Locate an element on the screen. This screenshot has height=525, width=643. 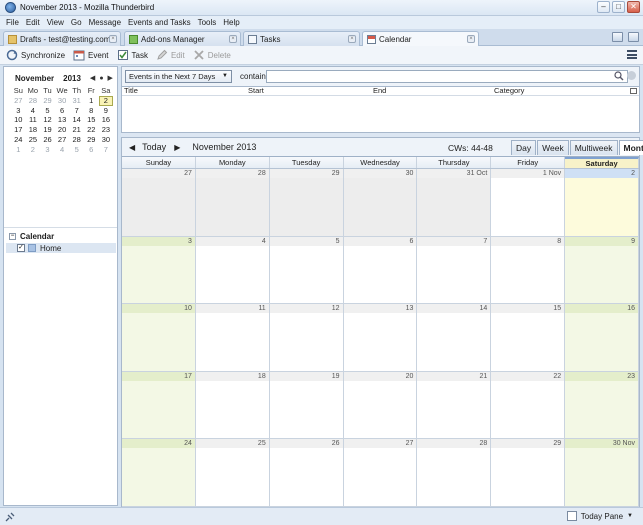
mini-month-day: 8 is located at coordinates (91, 111).